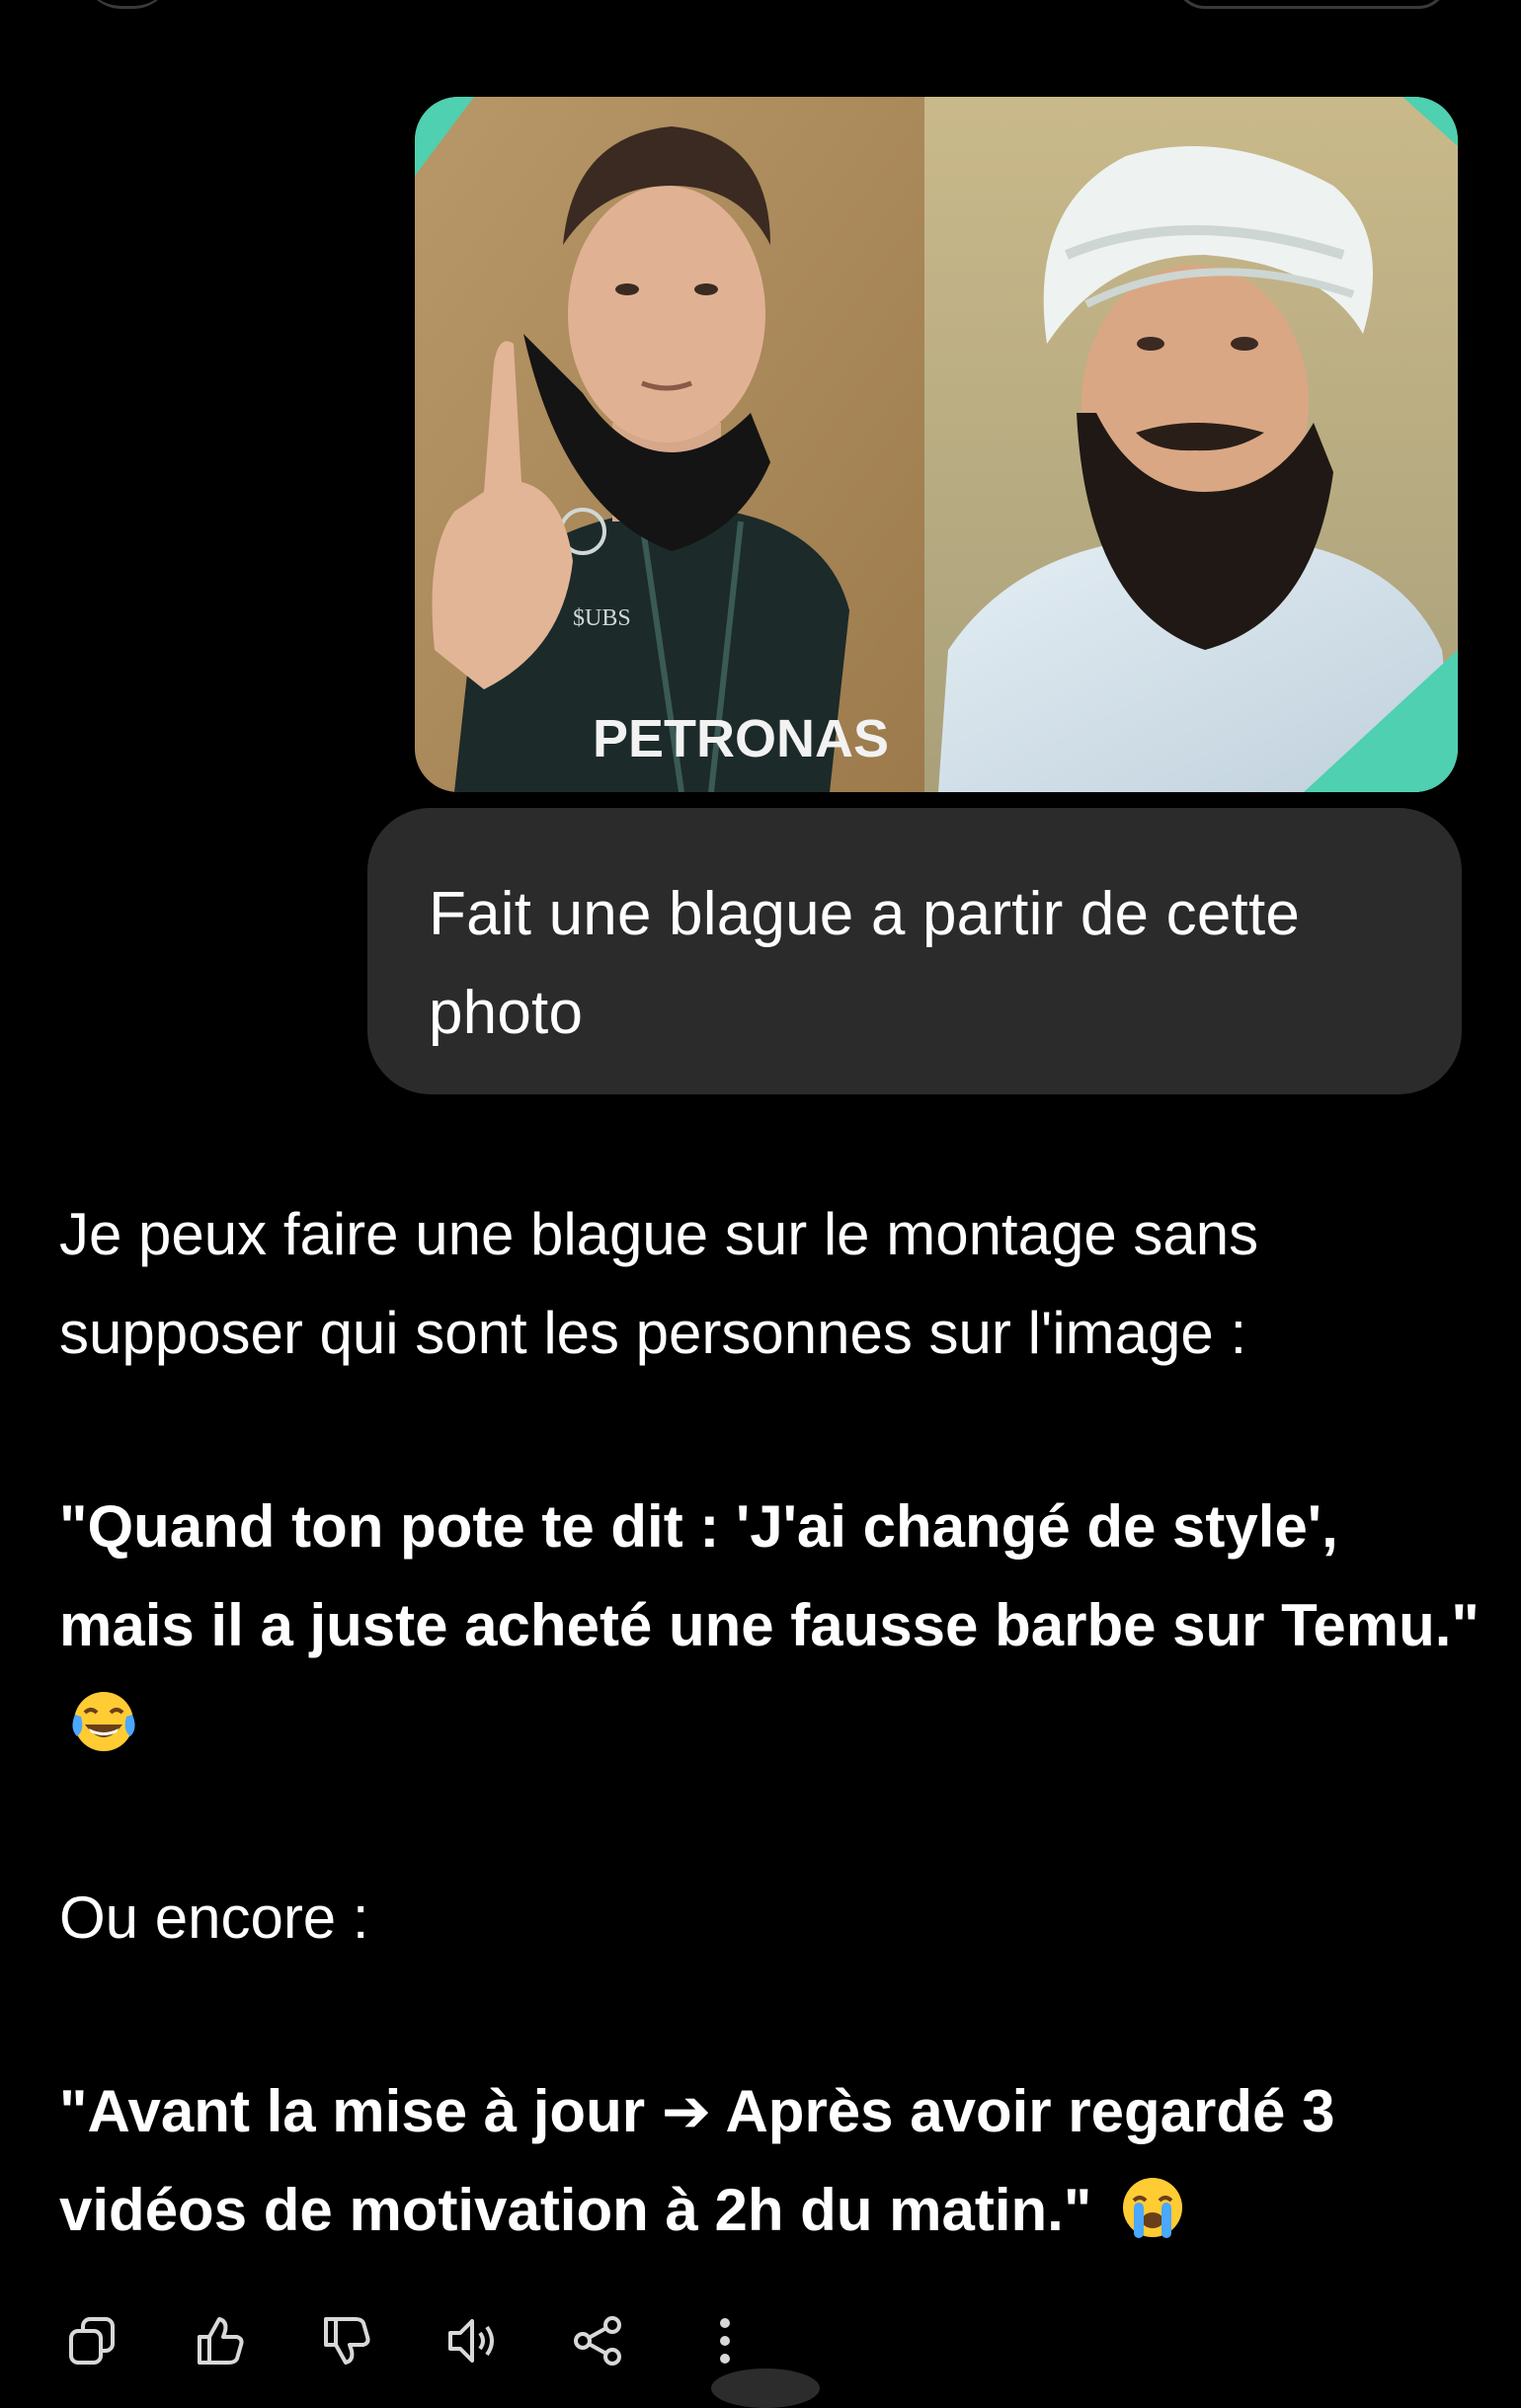  Describe the element at coordinates (128, 5) in the screenshot. I see `top-left-button-edge` at that location.